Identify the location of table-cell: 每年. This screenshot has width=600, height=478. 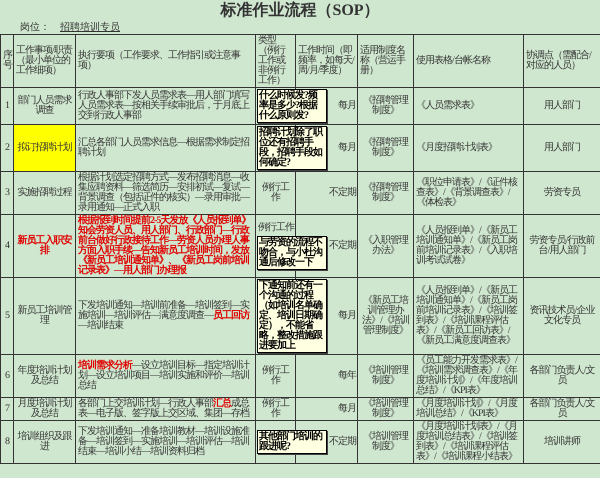
(327, 376).